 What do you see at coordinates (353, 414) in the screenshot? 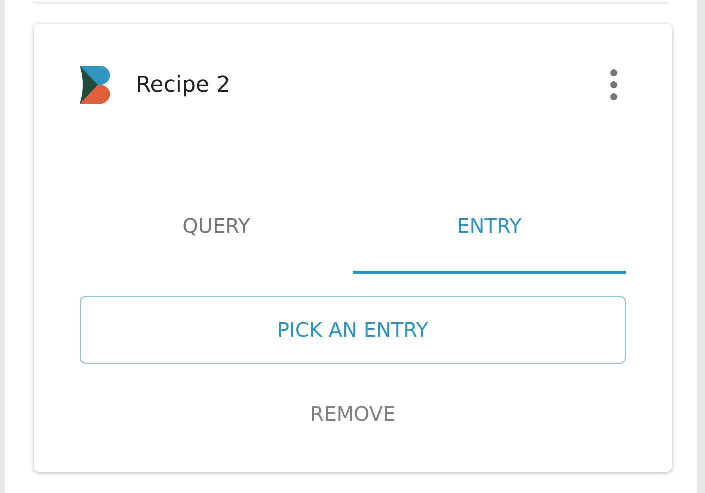
I see `remove-button: REMOVE` at bounding box center [353, 414].